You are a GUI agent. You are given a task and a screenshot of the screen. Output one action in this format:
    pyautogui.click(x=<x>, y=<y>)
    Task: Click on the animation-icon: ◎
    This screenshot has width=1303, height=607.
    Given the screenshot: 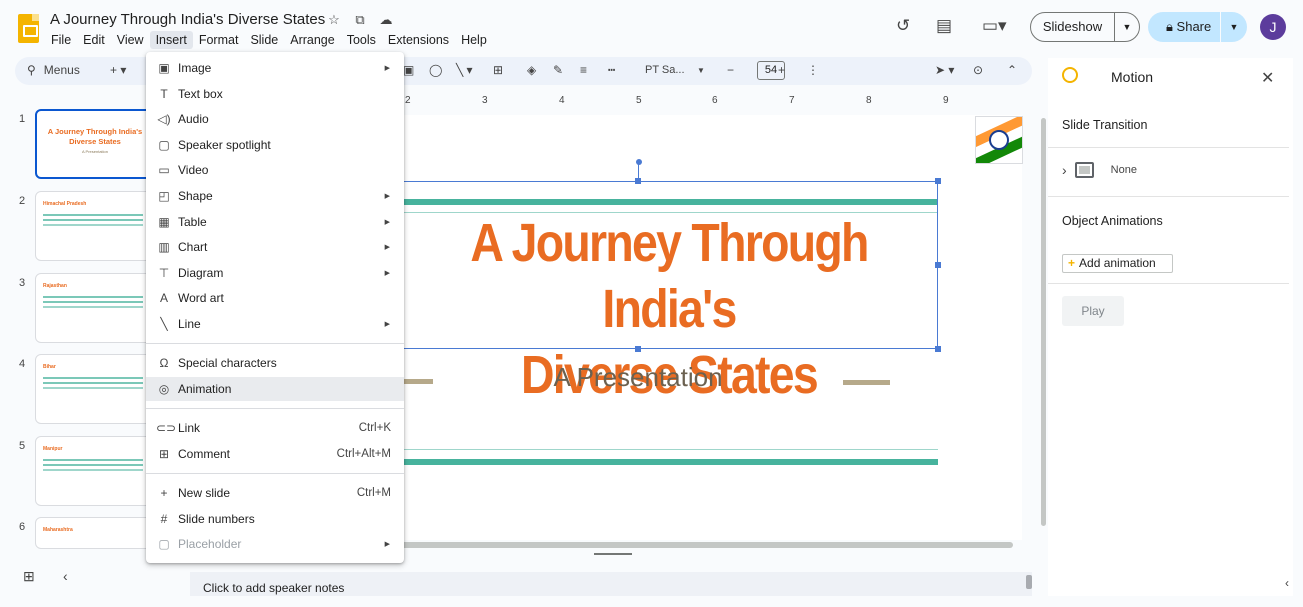 What is the action you would take?
    pyautogui.click(x=164, y=389)
    